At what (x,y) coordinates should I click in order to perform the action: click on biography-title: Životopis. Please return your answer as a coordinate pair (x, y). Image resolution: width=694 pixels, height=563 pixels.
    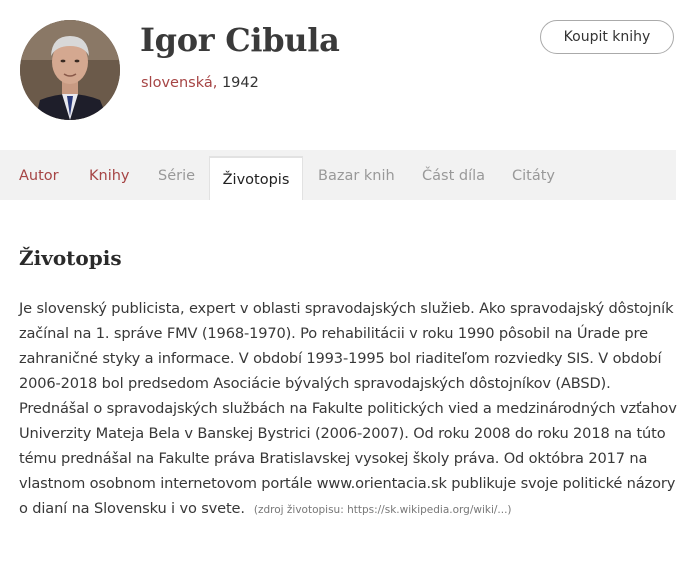
    Looking at the image, I should click on (70, 258).